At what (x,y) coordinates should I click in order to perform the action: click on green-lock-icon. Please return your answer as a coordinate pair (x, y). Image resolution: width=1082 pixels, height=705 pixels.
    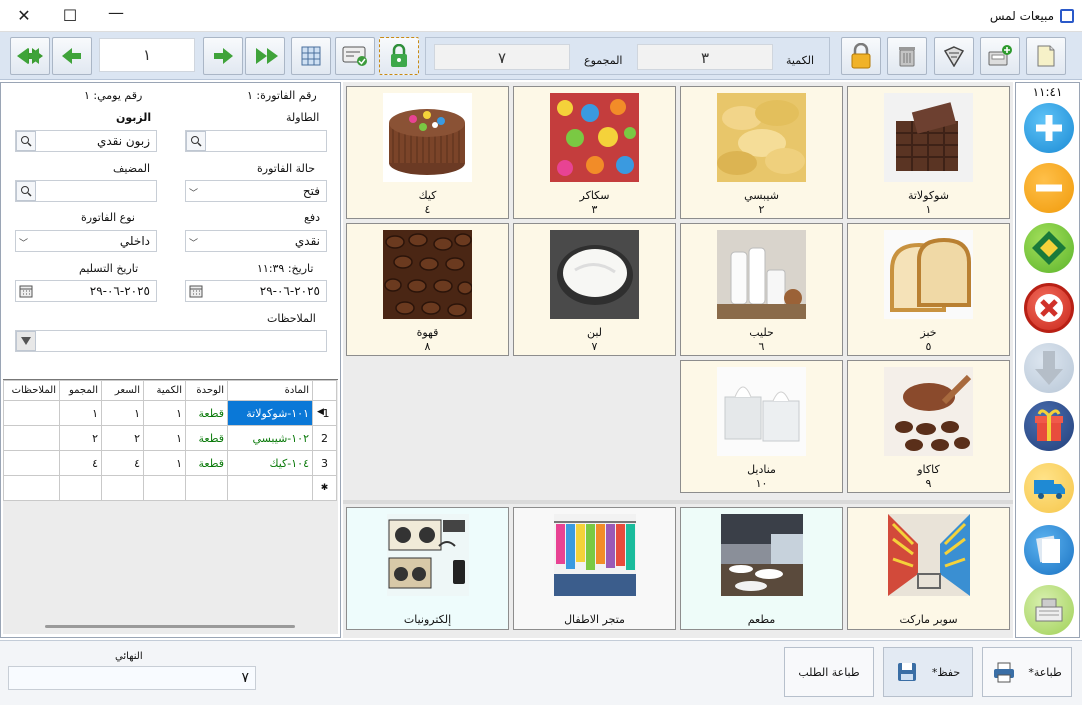
    Looking at the image, I should click on (399, 55).